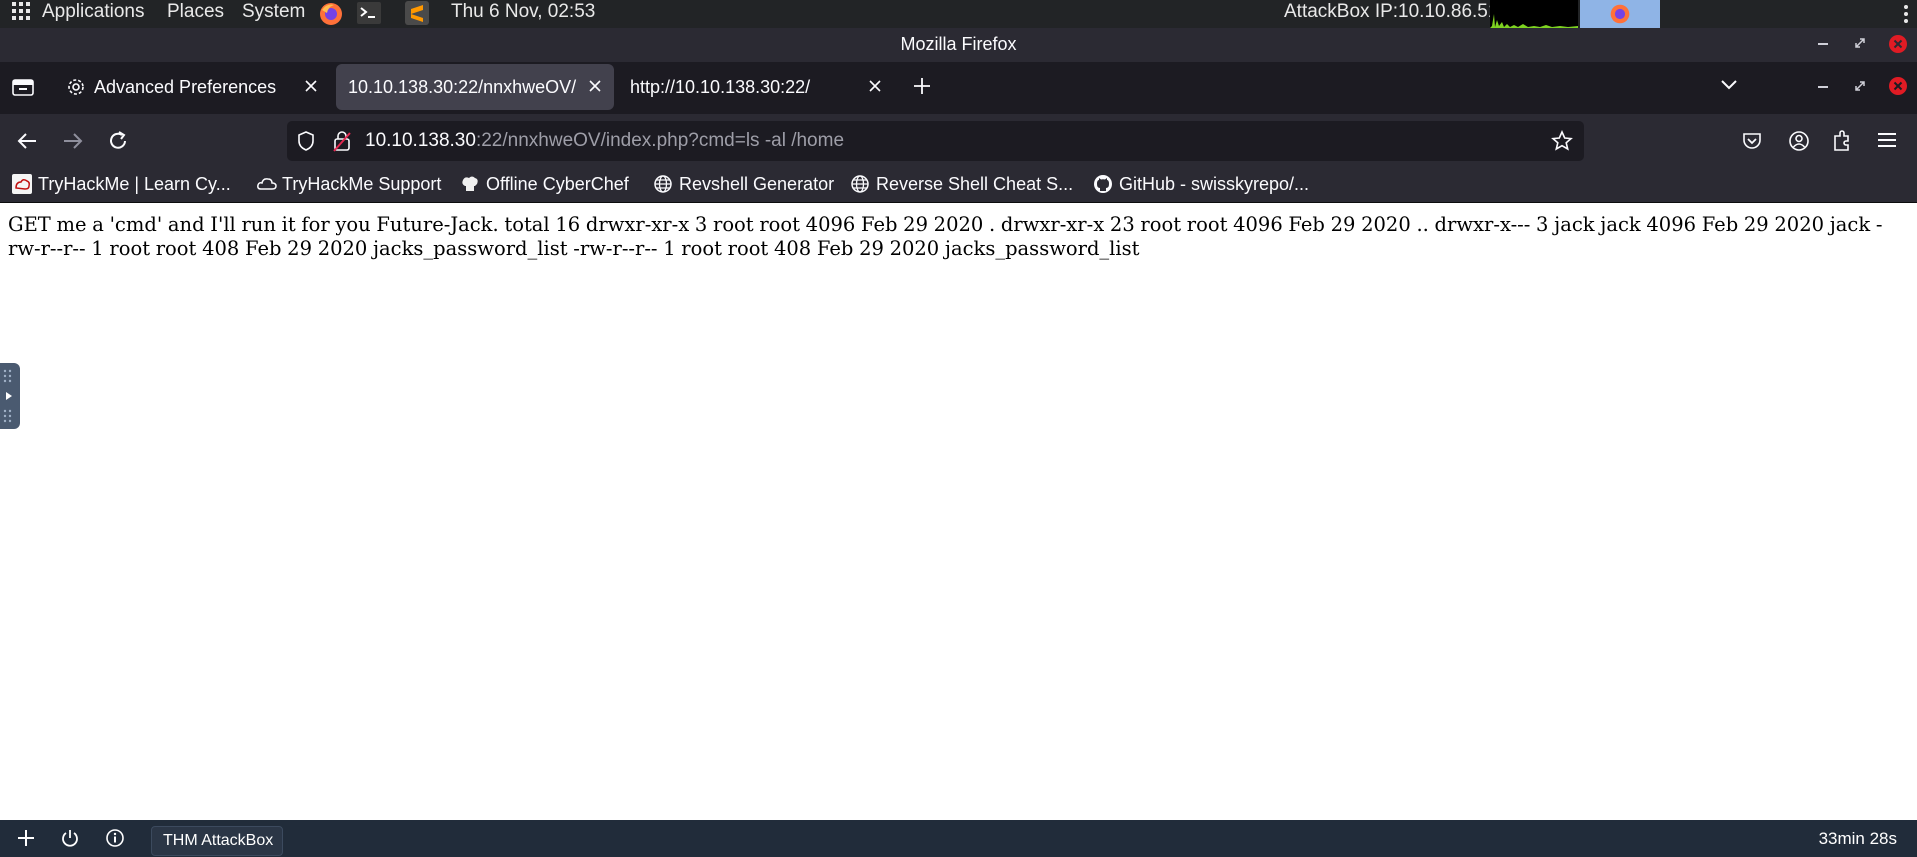 The image size is (1917, 857). I want to click on shield-icon, so click(306, 141).